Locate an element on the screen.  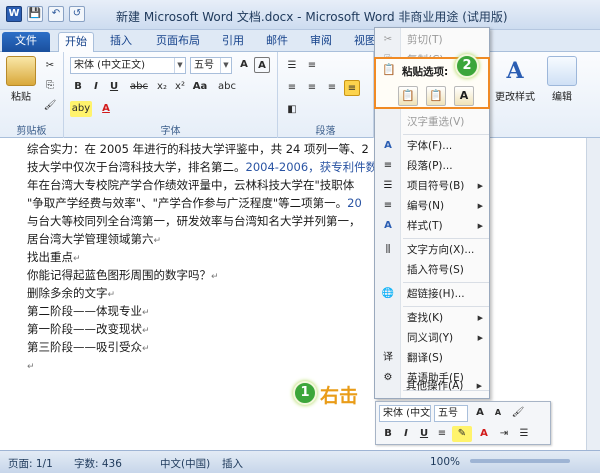
binoculars-icon is located at coordinates (562, 71).